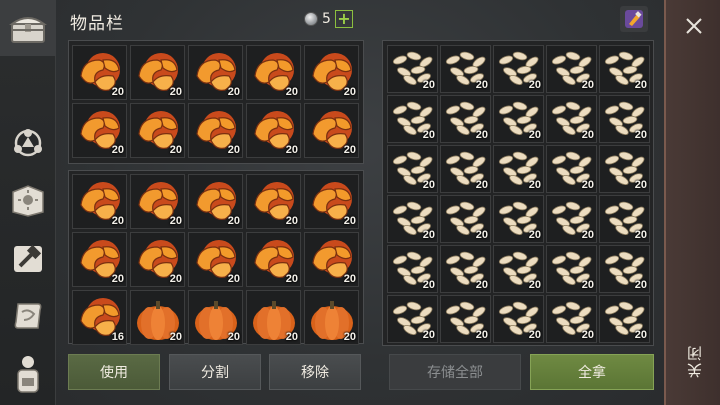 Image resolution: width=720 pixels, height=405 pixels. What do you see at coordinates (99, 317) in the screenshot?
I see `item-slot: 16` at bounding box center [99, 317].